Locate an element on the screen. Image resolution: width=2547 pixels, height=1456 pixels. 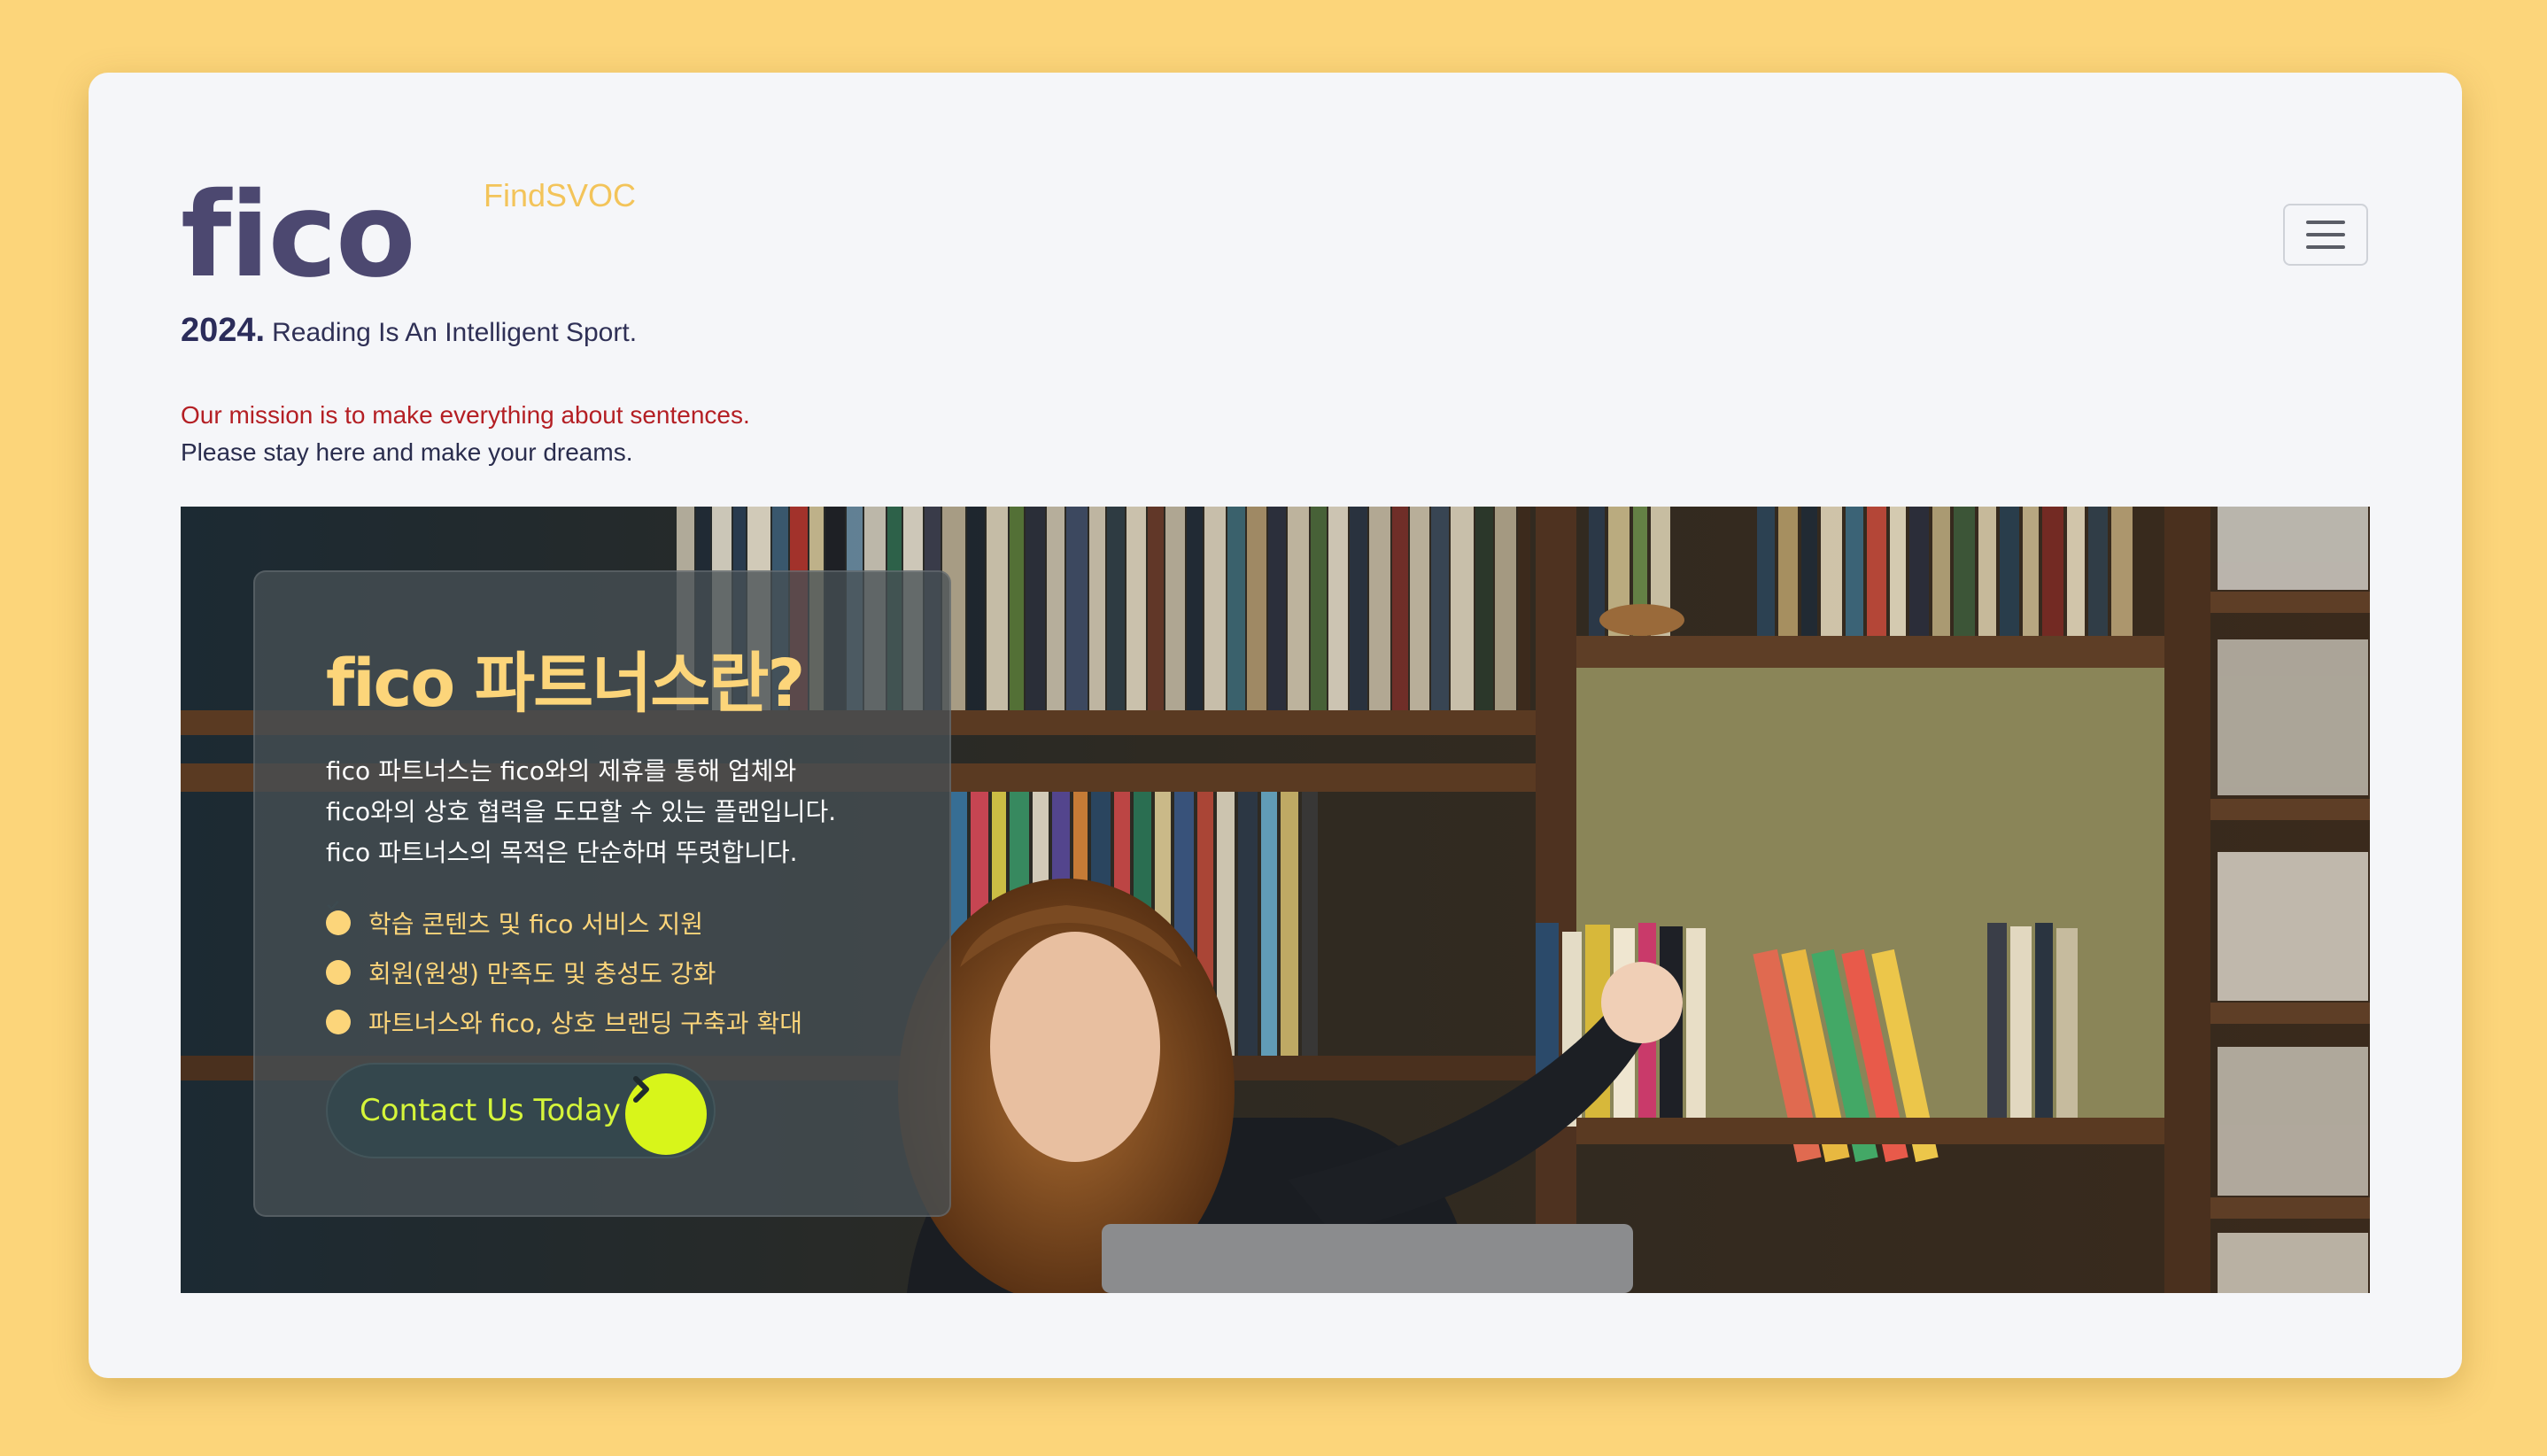
mission-line-2: Please stay here and make your dreams. is located at coordinates (407, 452).